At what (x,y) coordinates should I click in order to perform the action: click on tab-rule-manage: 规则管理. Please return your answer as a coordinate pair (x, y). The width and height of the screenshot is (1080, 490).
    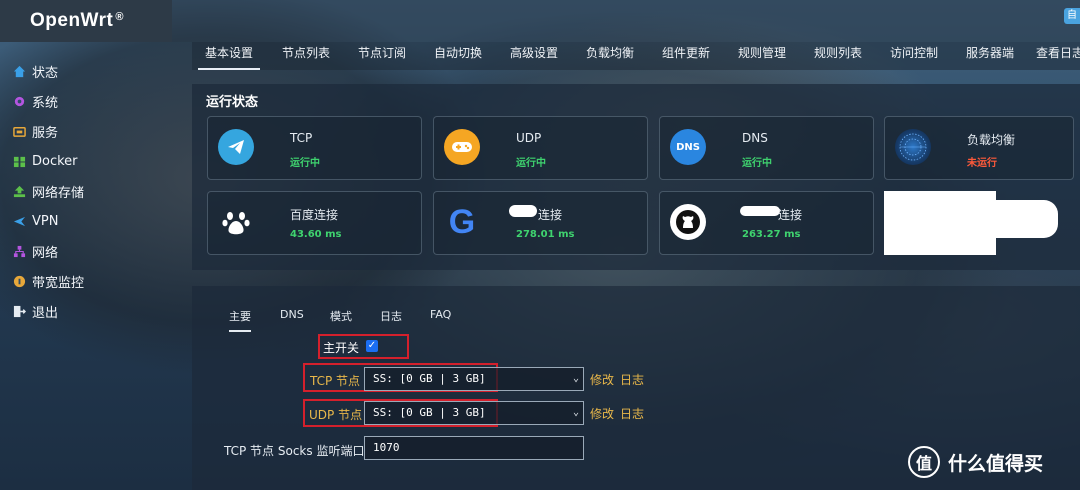
    Looking at the image, I should click on (762, 56).